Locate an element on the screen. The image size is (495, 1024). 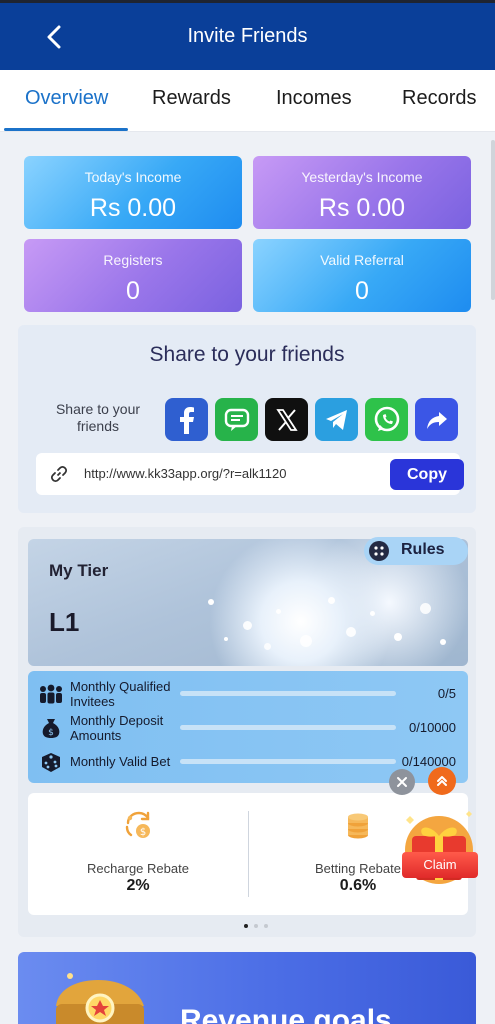
tab-rewards: Rewards is located at coordinates (191, 98).